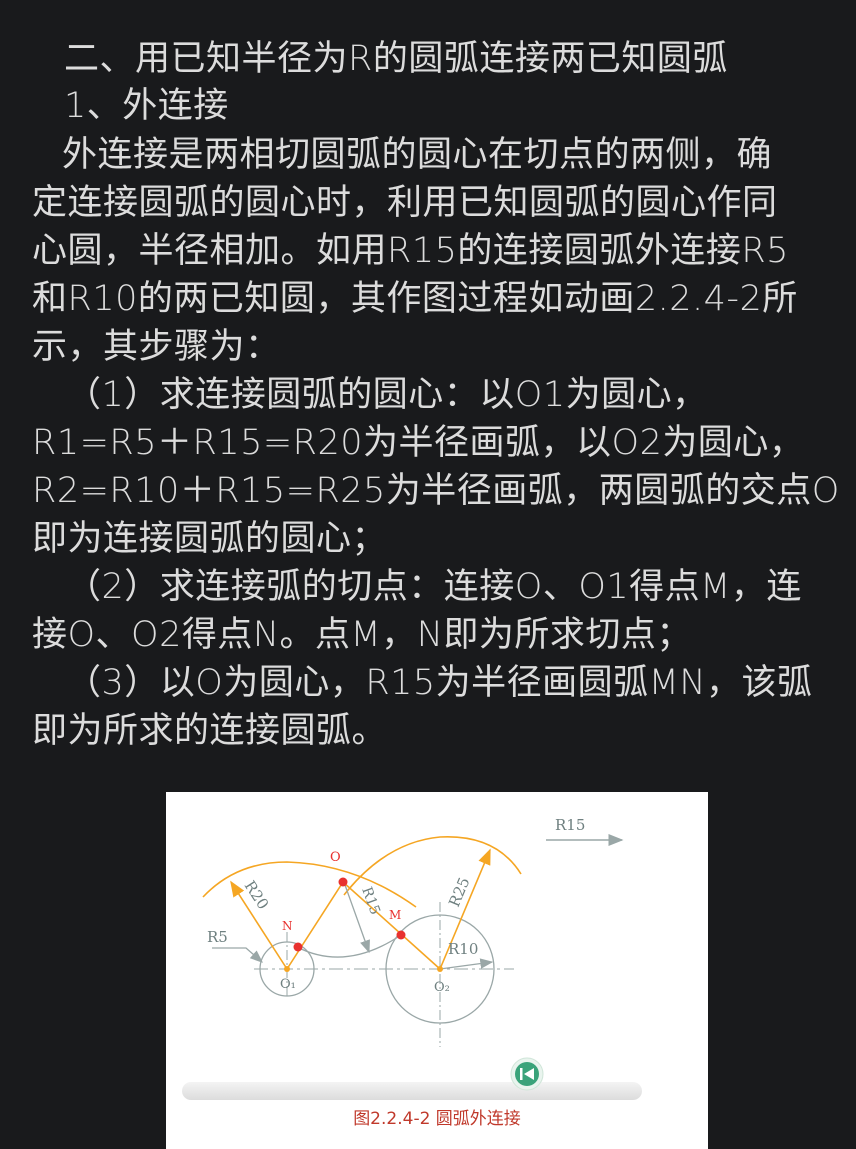 The width and height of the screenshot is (856, 1149). What do you see at coordinates (146, 106) in the screenshot?
I see `subsection-heading: 1、外连接` at bounding box center [146, 106].